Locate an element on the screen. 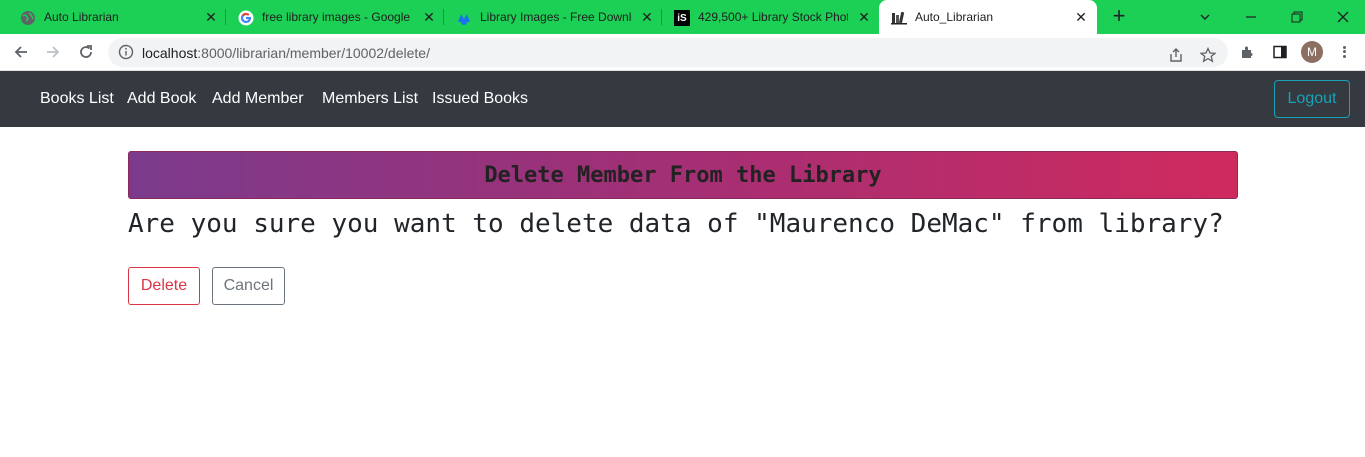 This screenshot has height=457, width=1365. tab-auto-librarian: Auto Librarian ✕ is located at coordinates (113, 17).